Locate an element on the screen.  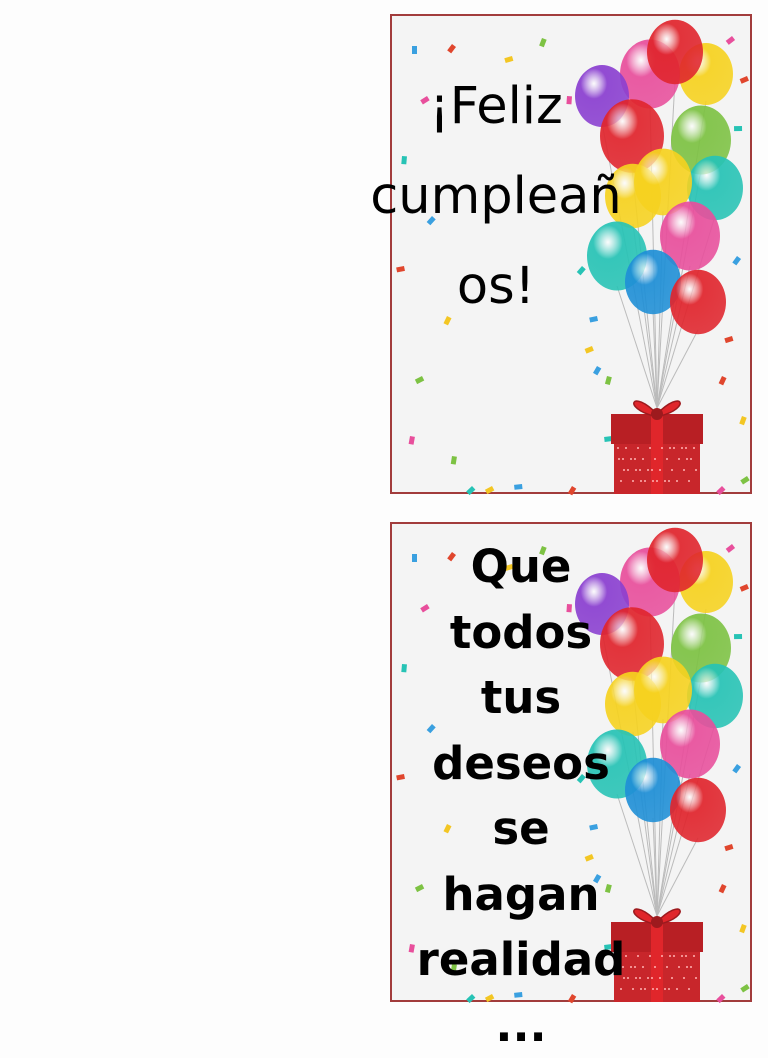
greeting-line: cumpleañ is located at coordinates (496, 197).